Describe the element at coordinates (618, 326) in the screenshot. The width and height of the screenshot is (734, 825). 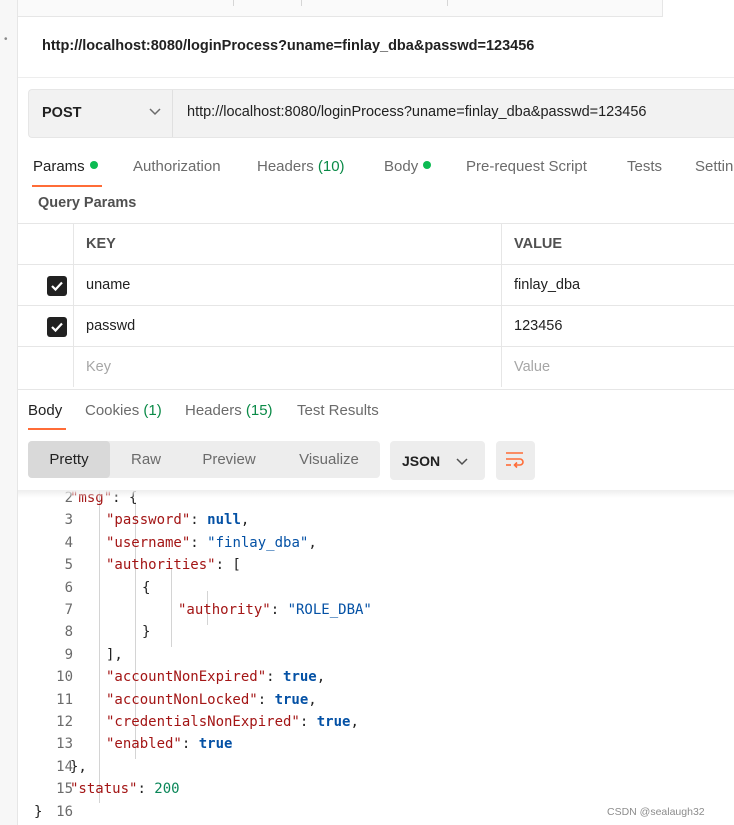
I see `param-value-cell: 123456` at that location.